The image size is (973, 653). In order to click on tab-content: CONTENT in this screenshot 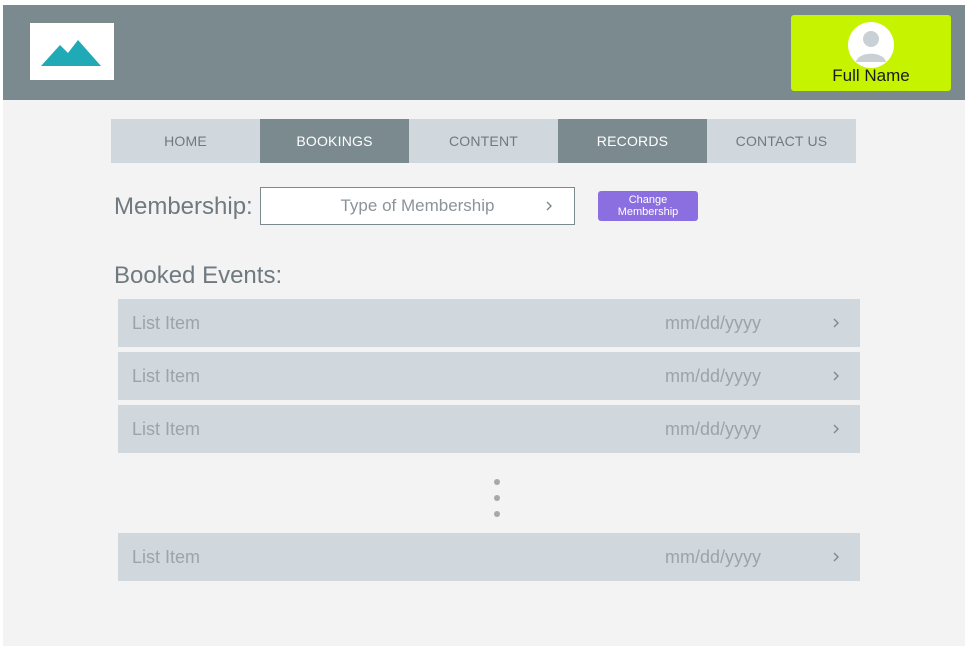, I will do `click(483, 141)`.